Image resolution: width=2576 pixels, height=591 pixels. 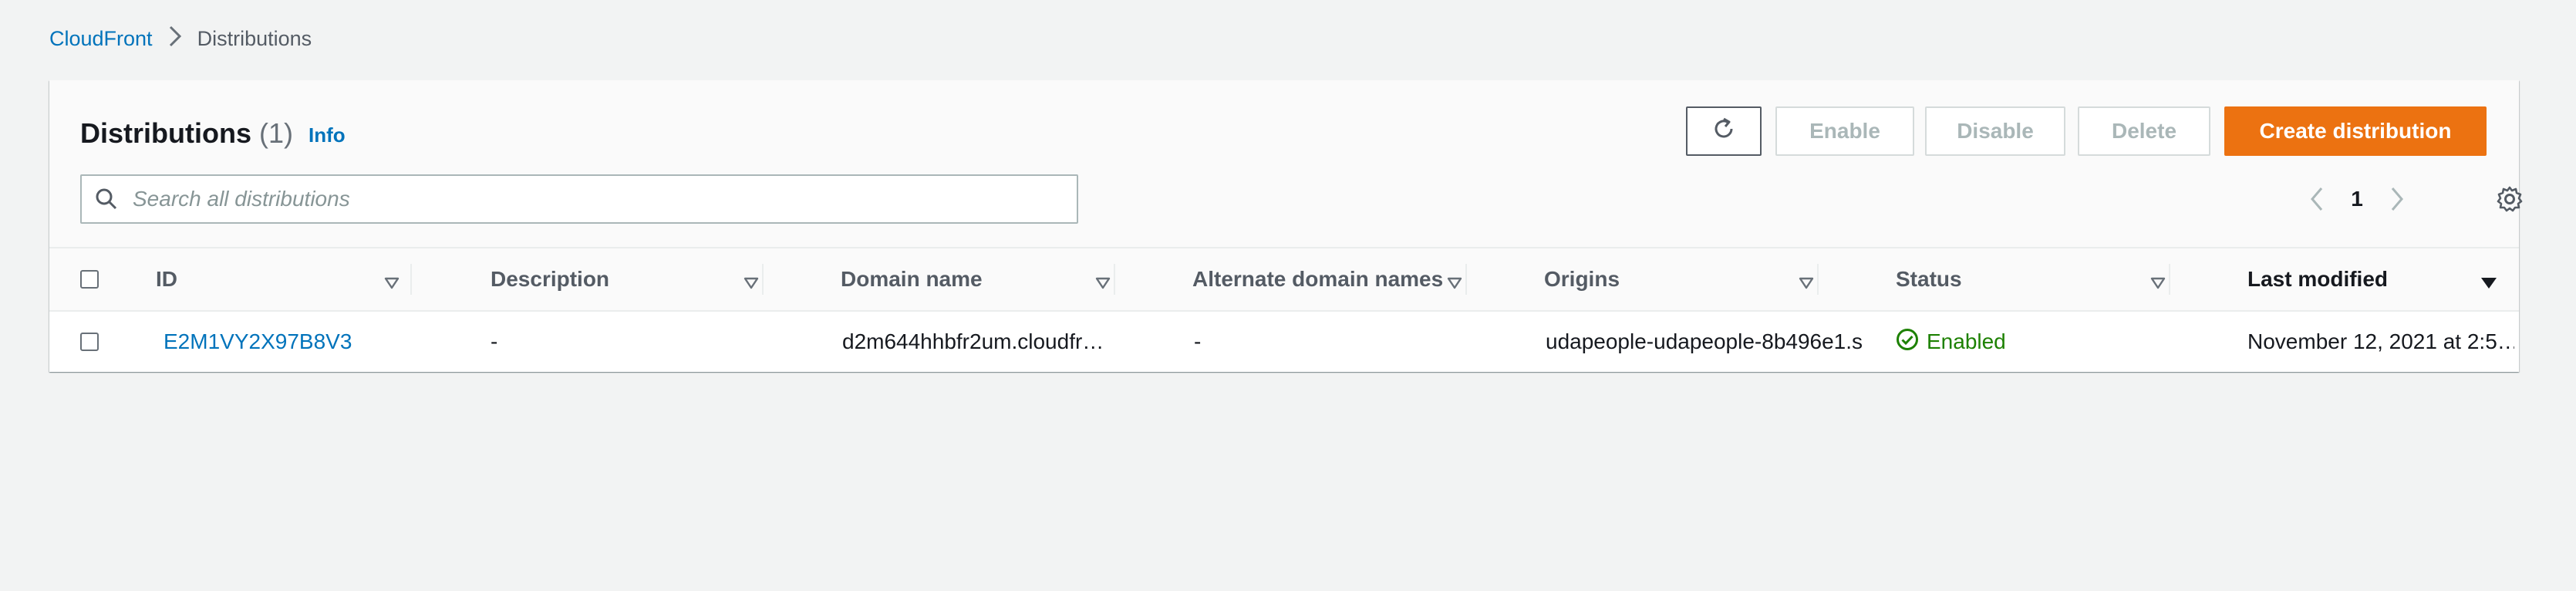 I want to click on cell-origins: udapeople-udapeople-8b496e1.s, so click(x=1704, y=341).